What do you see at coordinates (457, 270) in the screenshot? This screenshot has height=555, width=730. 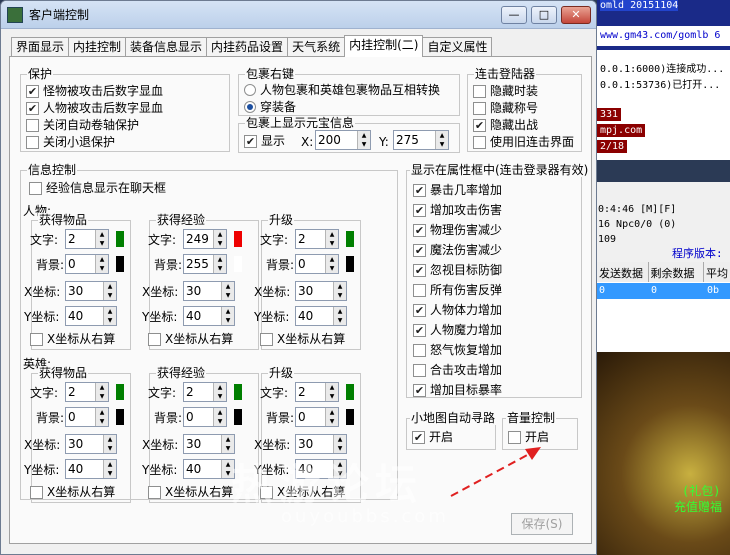 I see `attr-item: ✔ 忽视目标防御` at bounding box center [457, 270].